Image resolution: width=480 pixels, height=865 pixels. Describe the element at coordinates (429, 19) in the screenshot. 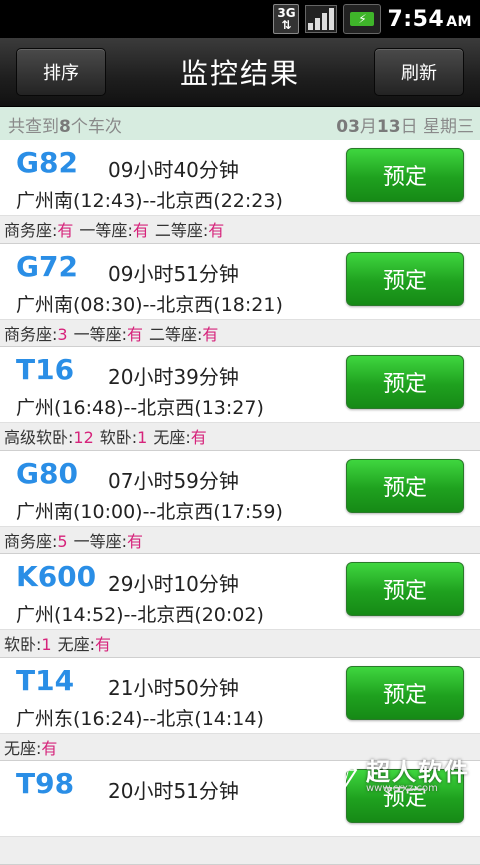

I see `clock: 7:54 AM` at that location.